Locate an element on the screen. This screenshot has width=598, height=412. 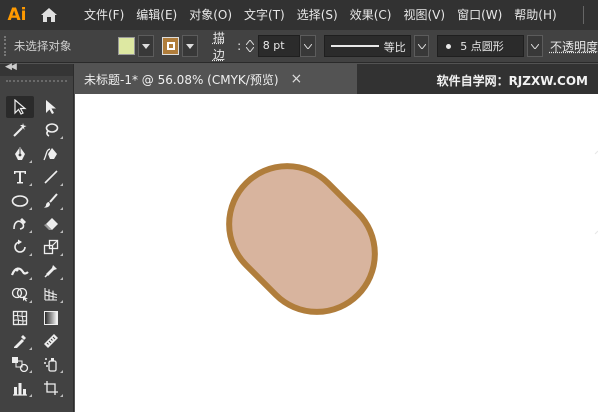
gradient-tool-icon is located at coordinates (51, 318).